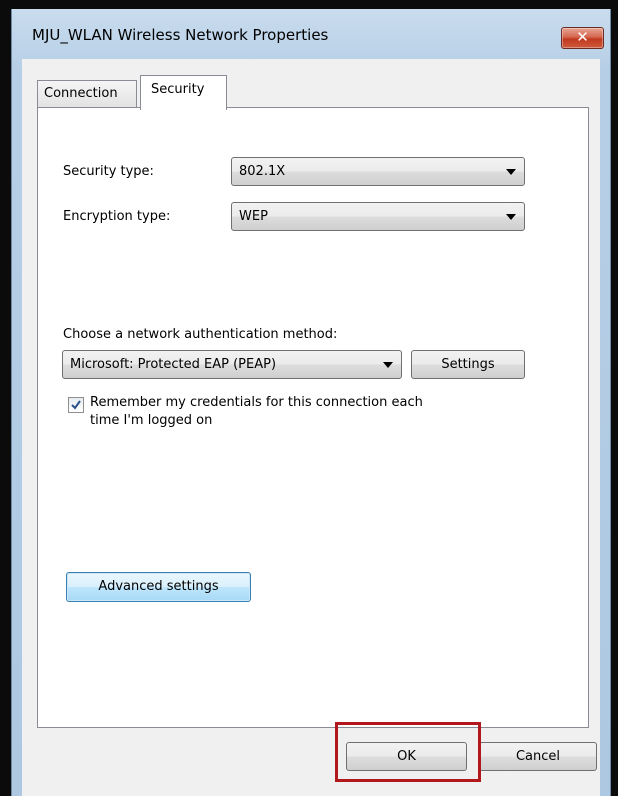 The width and height of the screenshot is (618, 796). Describe the element at coordinates (180, 35) in the screenshot. I see `window-title: MJU_WLAN Wireless Network Properties` at that location.